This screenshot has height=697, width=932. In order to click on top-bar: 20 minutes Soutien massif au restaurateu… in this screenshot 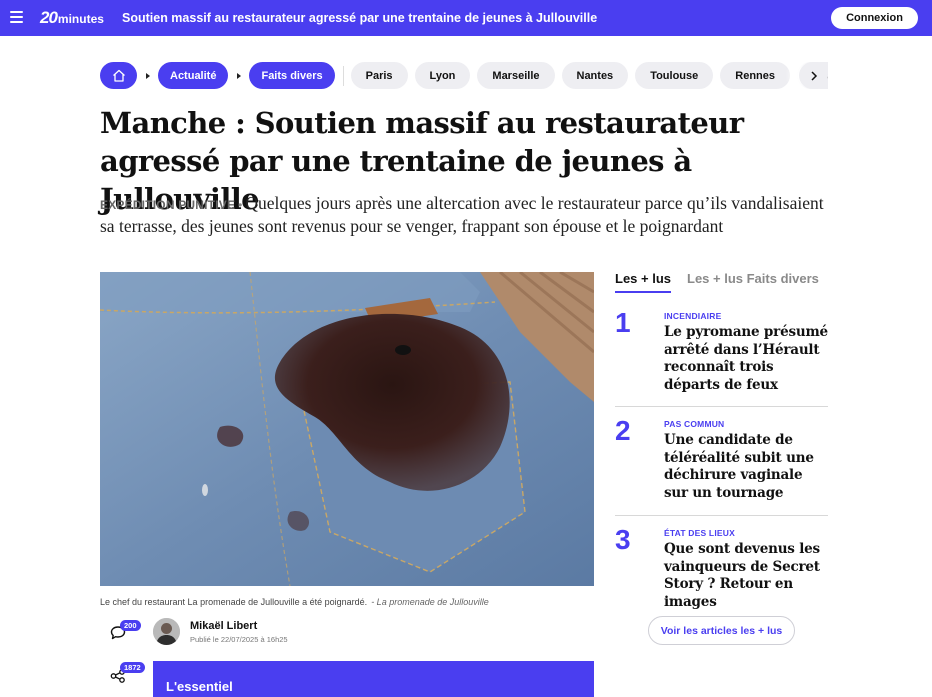, I will do `click(466, 18)`.